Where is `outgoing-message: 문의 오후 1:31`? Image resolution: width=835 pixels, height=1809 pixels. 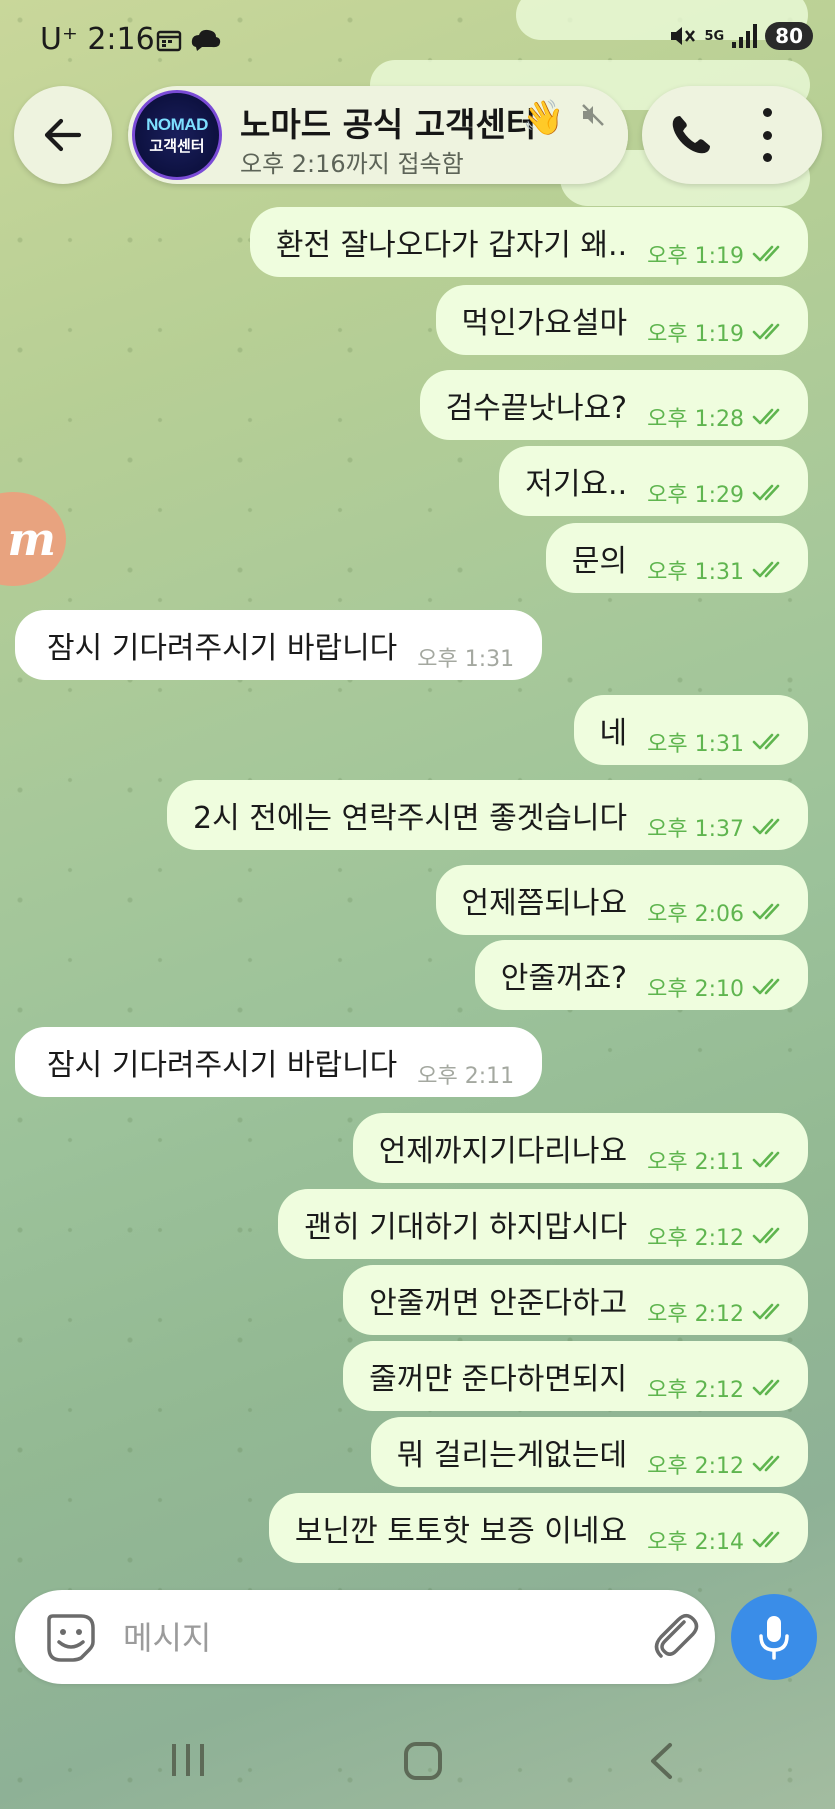
outgoing-message: 문의 오후 1:31 is located at coordinates (676, 558).